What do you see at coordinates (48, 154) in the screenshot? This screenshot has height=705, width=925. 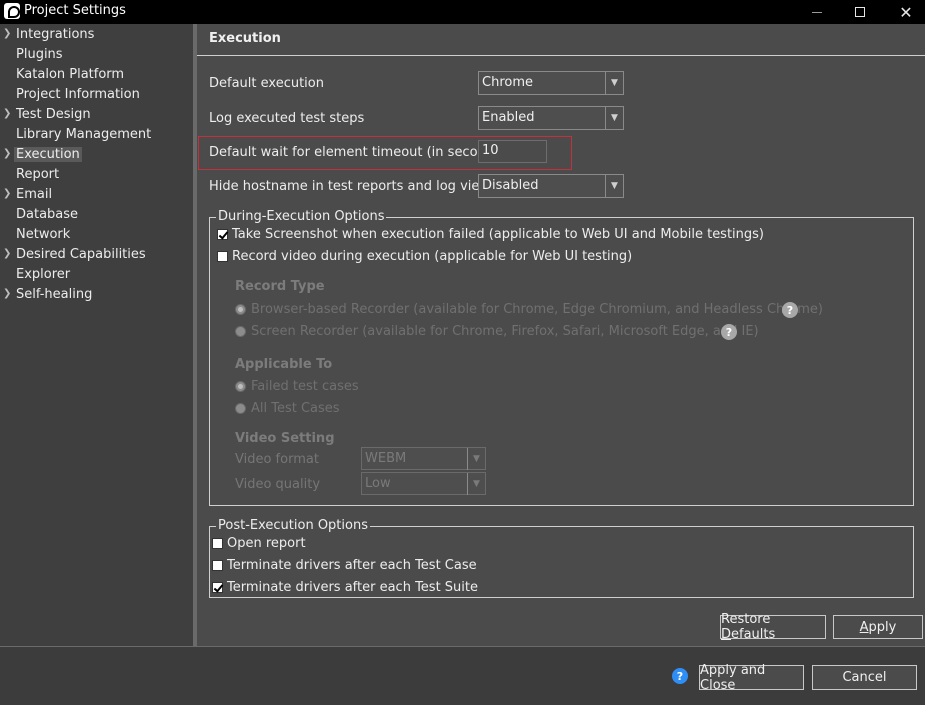 I see `sidebar-item-label: Execution` at bounding box center [48, 154].